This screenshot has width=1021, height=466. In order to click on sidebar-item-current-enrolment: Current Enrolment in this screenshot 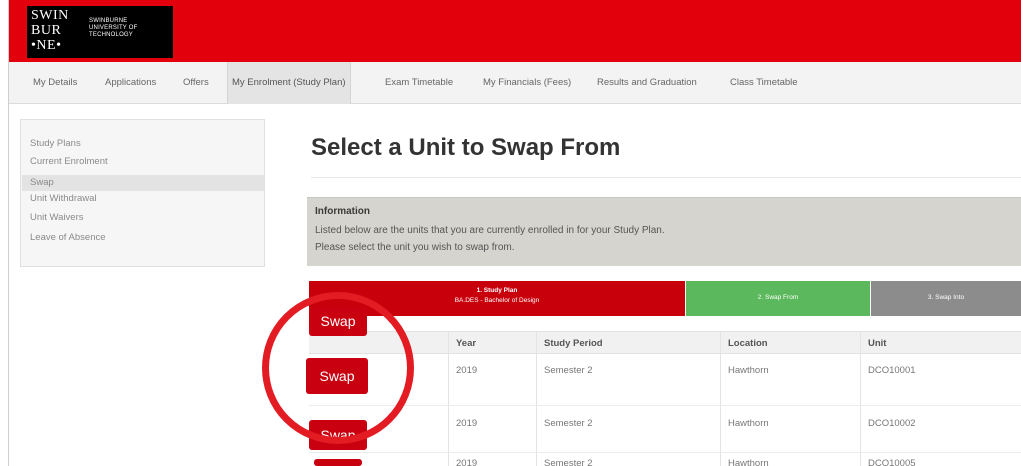, I will do `click(143, 162)`.